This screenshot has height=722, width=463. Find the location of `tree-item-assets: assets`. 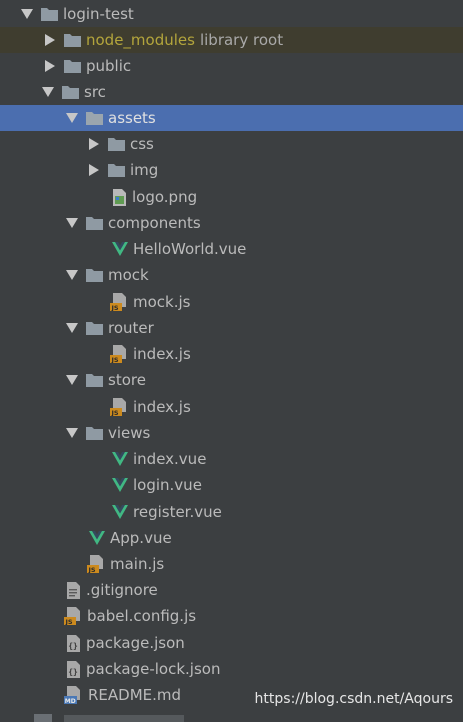

tree-item-assets: assets is located at coordinates (231, 118).